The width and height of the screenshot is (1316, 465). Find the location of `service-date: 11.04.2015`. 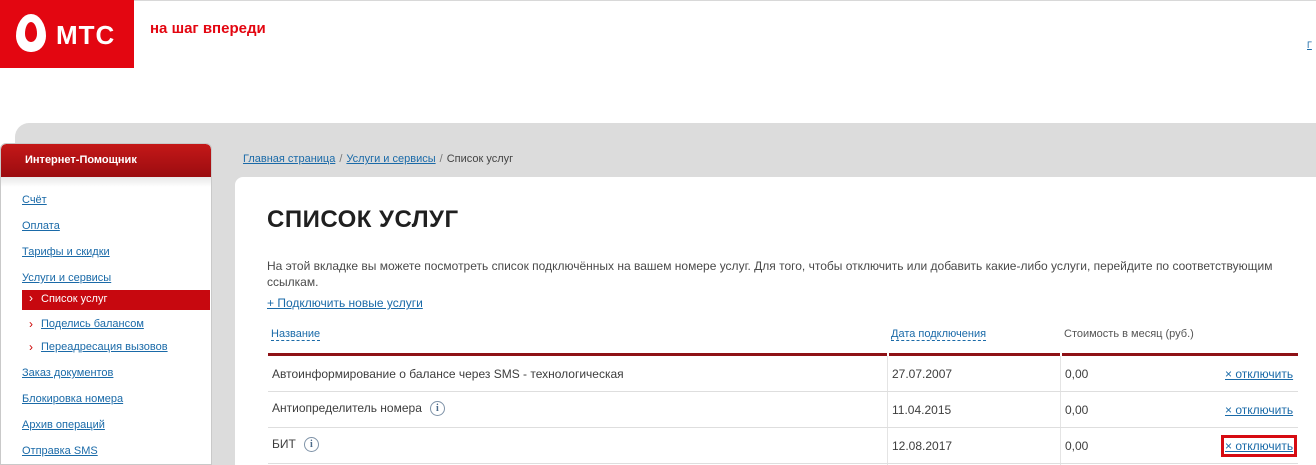

service-date: 11.04.2015 is located at coordinates (922, 410).